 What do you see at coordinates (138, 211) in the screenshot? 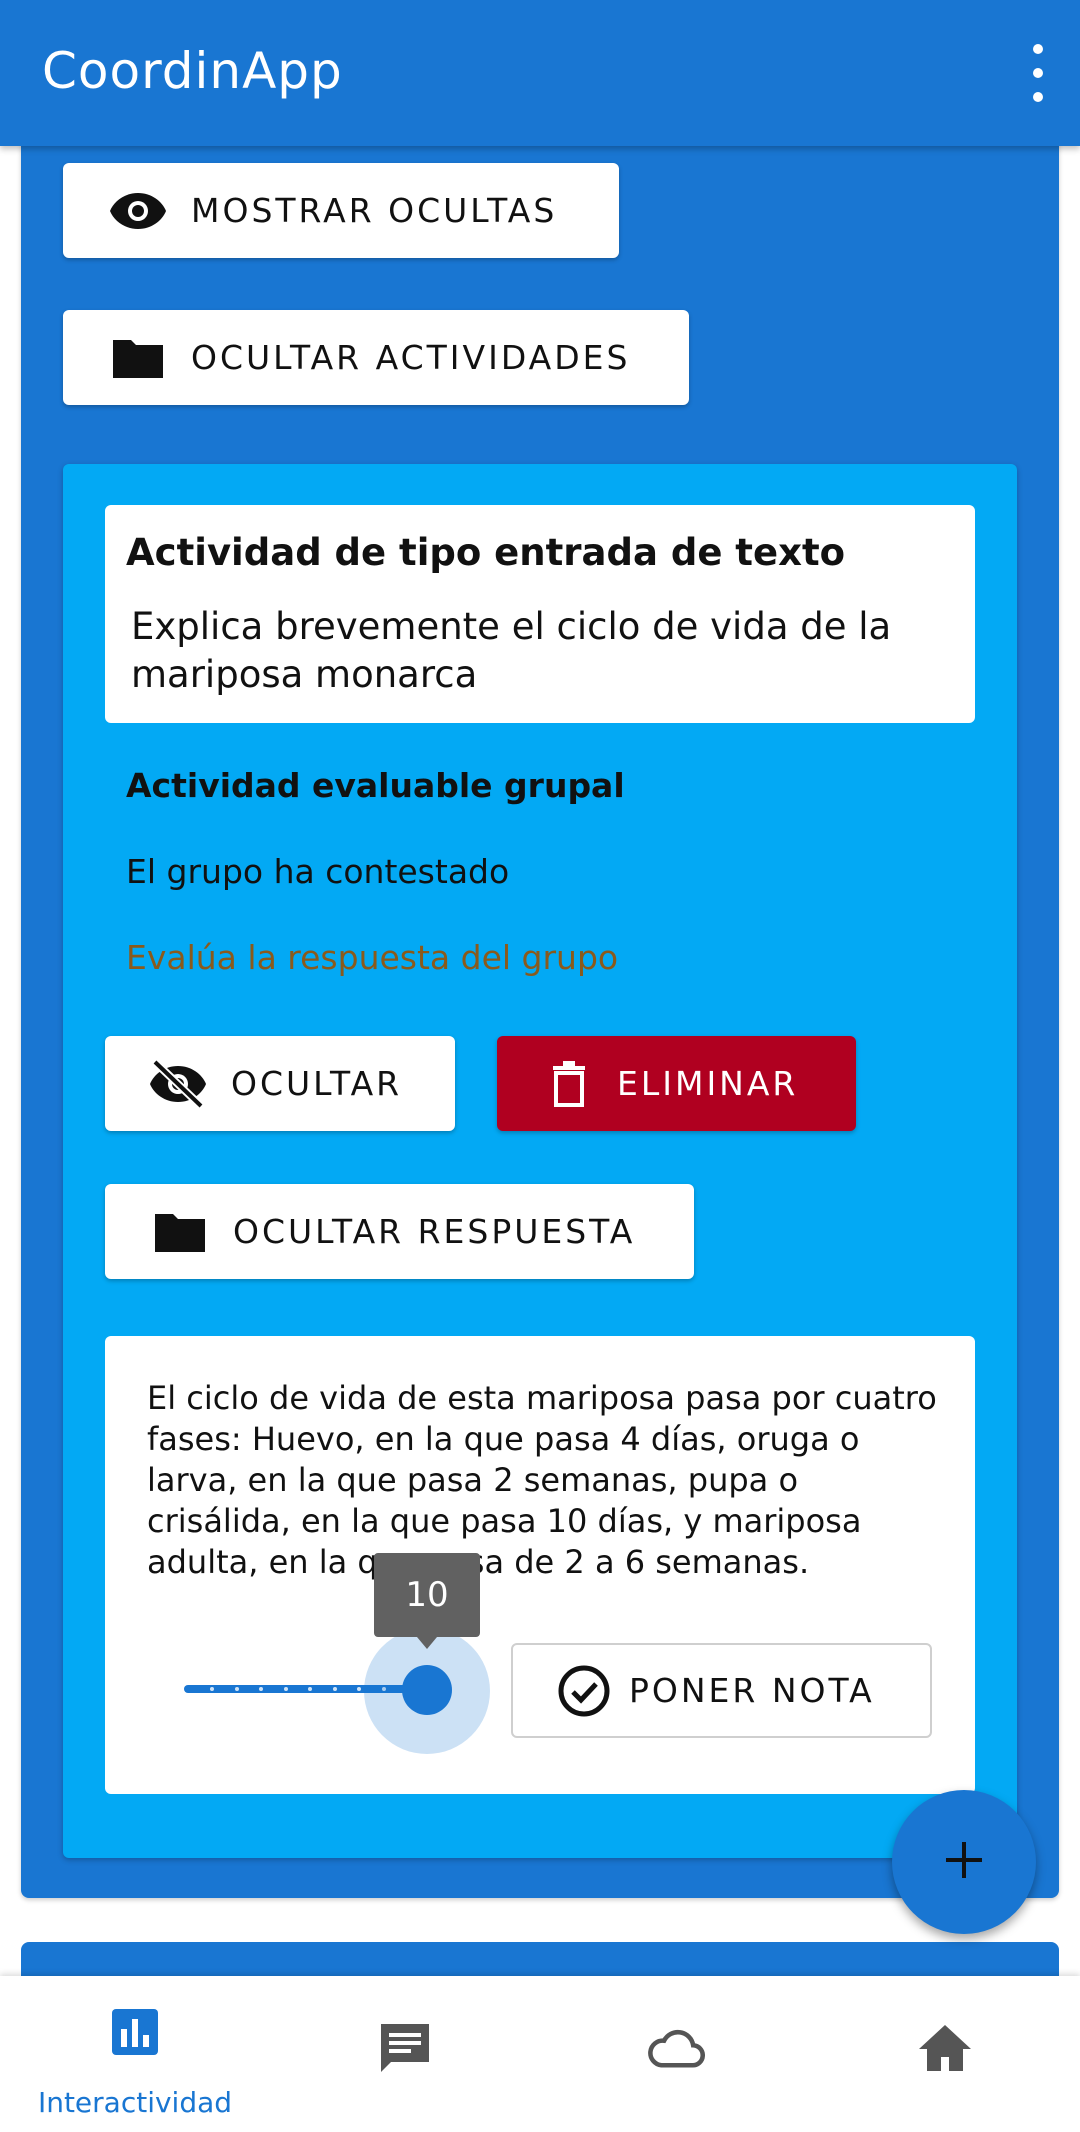
I see `eye-icon` at bounding box center [138, 211].